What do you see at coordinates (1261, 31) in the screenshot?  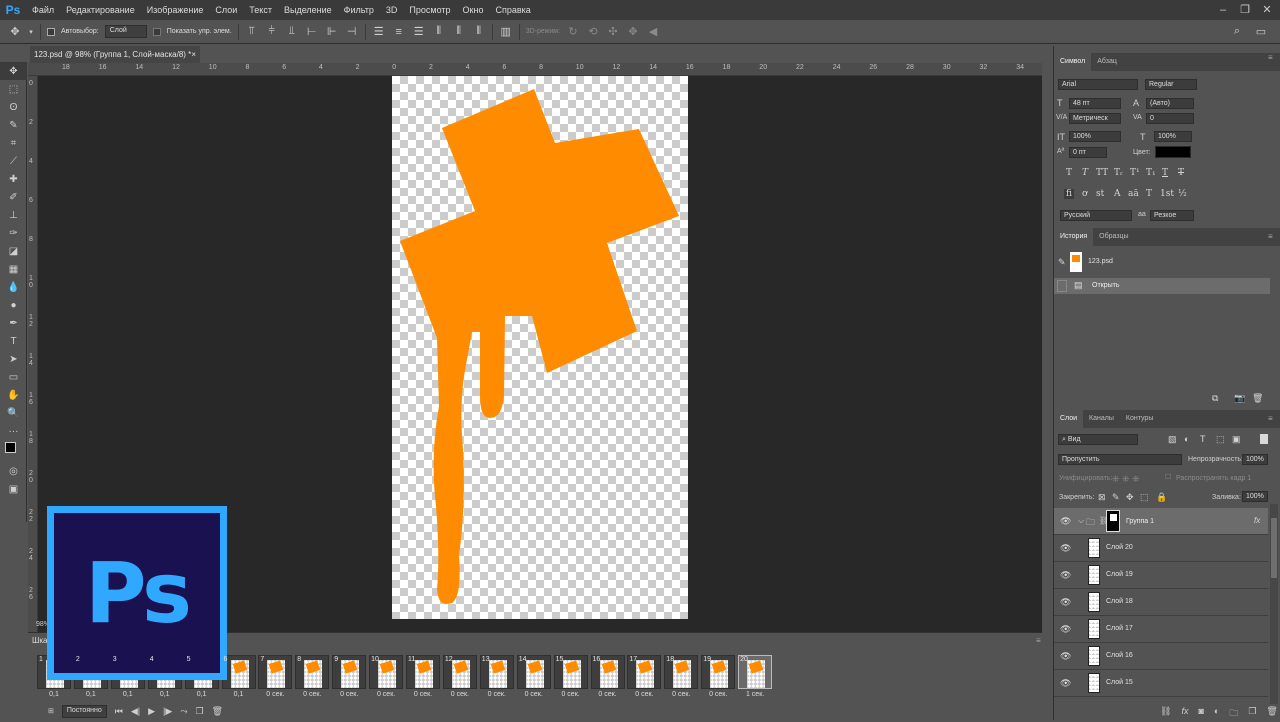 I see `workspace-icon: ▭` at bounding box center [1261, 31].